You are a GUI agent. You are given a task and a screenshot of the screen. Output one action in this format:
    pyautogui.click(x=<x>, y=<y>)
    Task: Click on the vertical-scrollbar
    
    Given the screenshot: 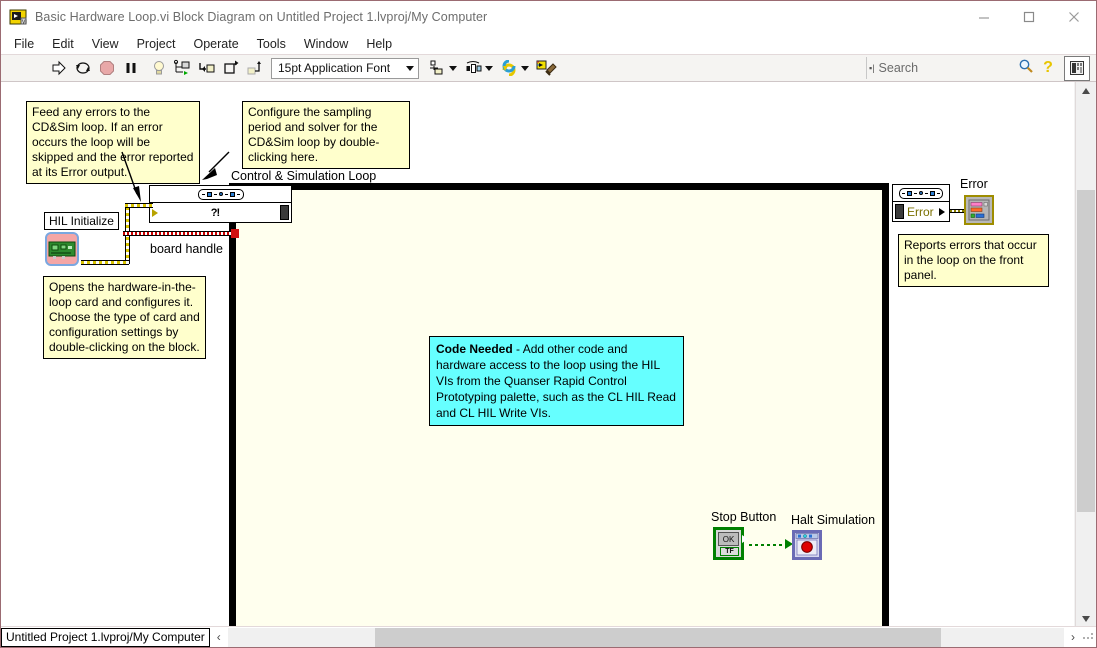 What is the action you would take?
    pyautogui.click(x=1085, y=355)
    